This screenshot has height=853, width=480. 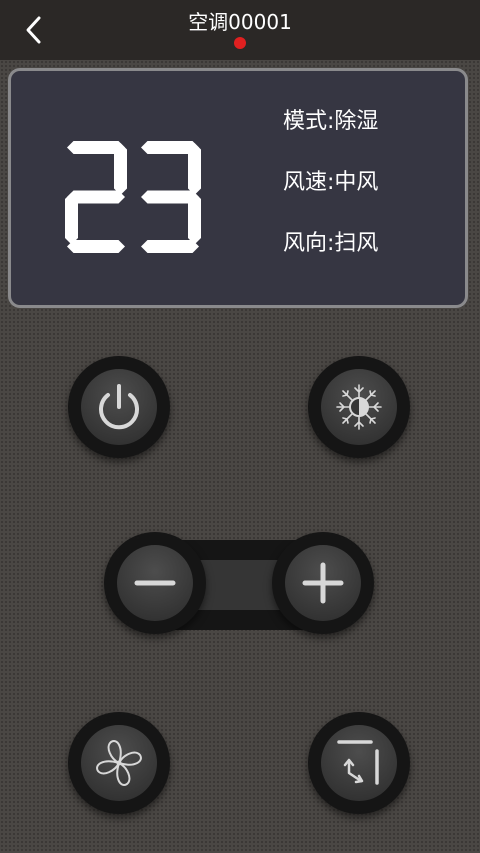 I want to click on mode-status: 模式:除湿, so click(x=331, y=121).